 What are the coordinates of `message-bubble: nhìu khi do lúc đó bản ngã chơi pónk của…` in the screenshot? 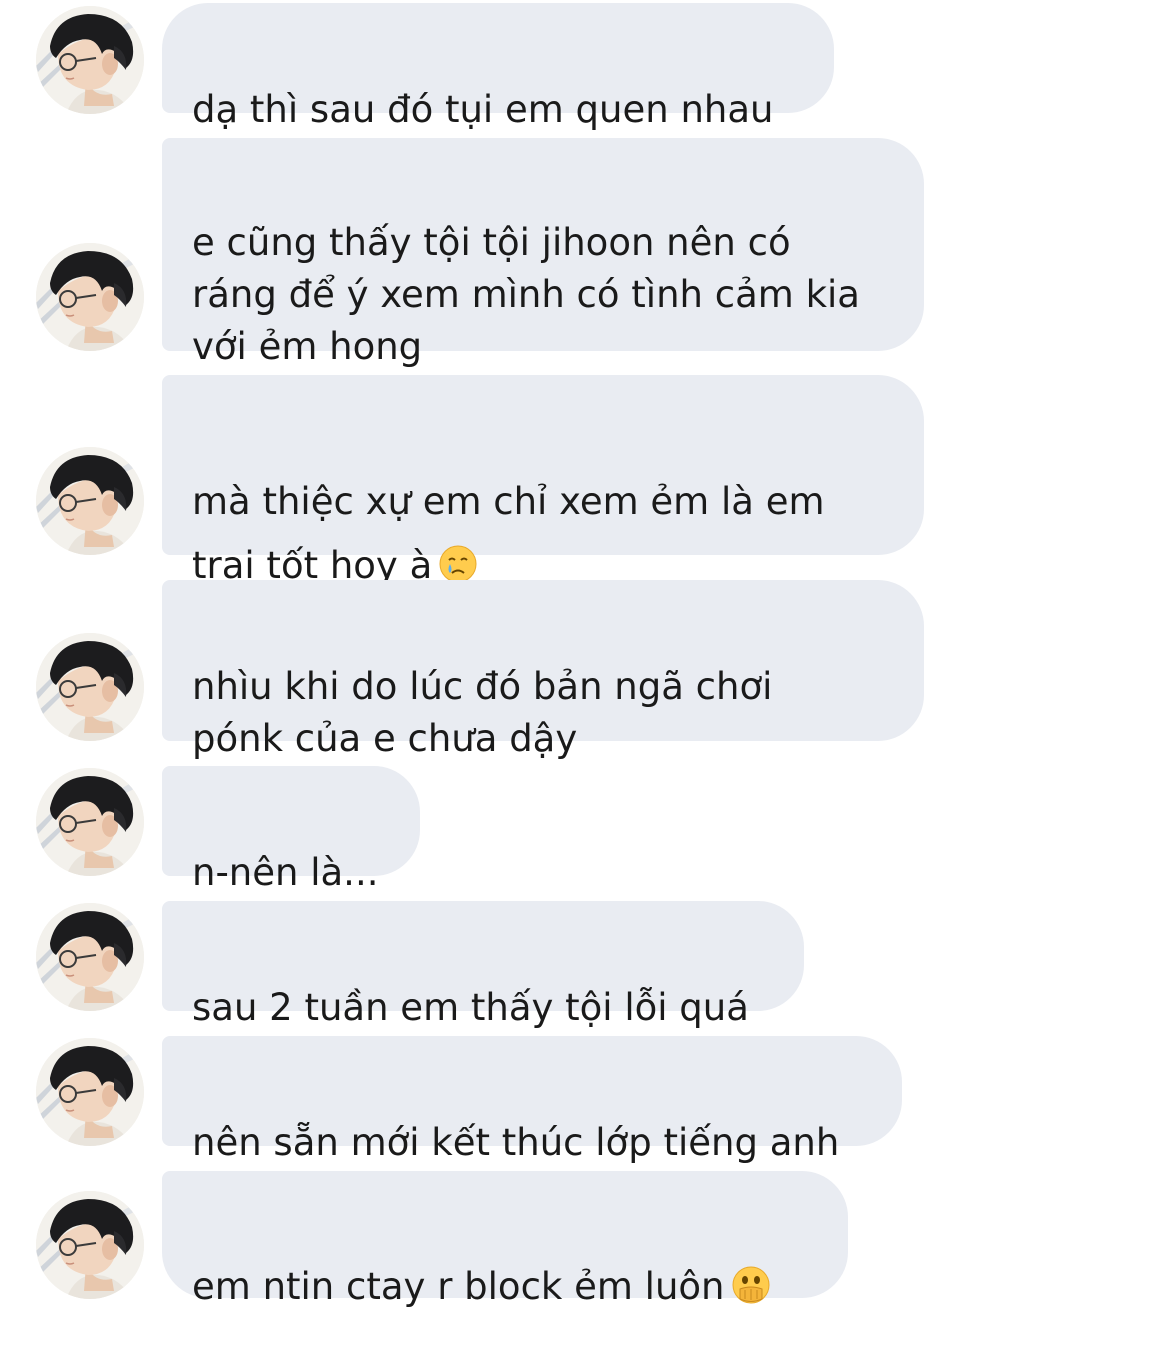 It's located at (543, 670).